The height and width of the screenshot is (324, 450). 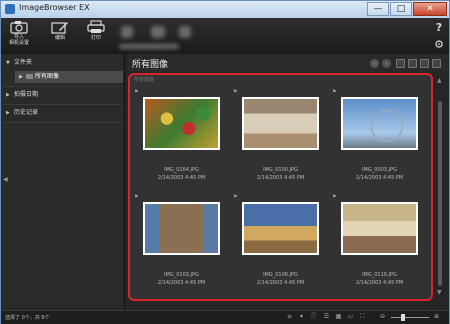 What do you see at coordinates (5, 179) in the screenshot?
I see `collapse-left-icon: ◀` at bounding box center [5, 179].